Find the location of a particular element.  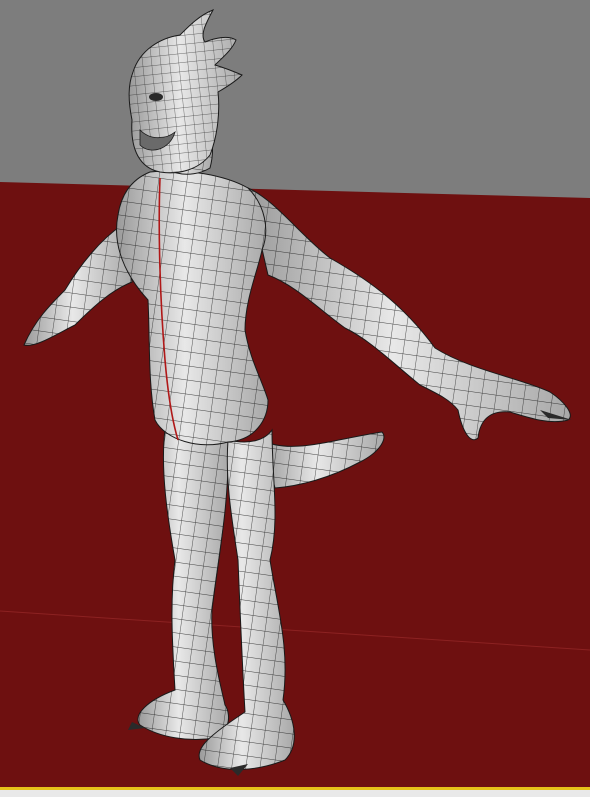

eye-socket is located at coordinates (156, 97).